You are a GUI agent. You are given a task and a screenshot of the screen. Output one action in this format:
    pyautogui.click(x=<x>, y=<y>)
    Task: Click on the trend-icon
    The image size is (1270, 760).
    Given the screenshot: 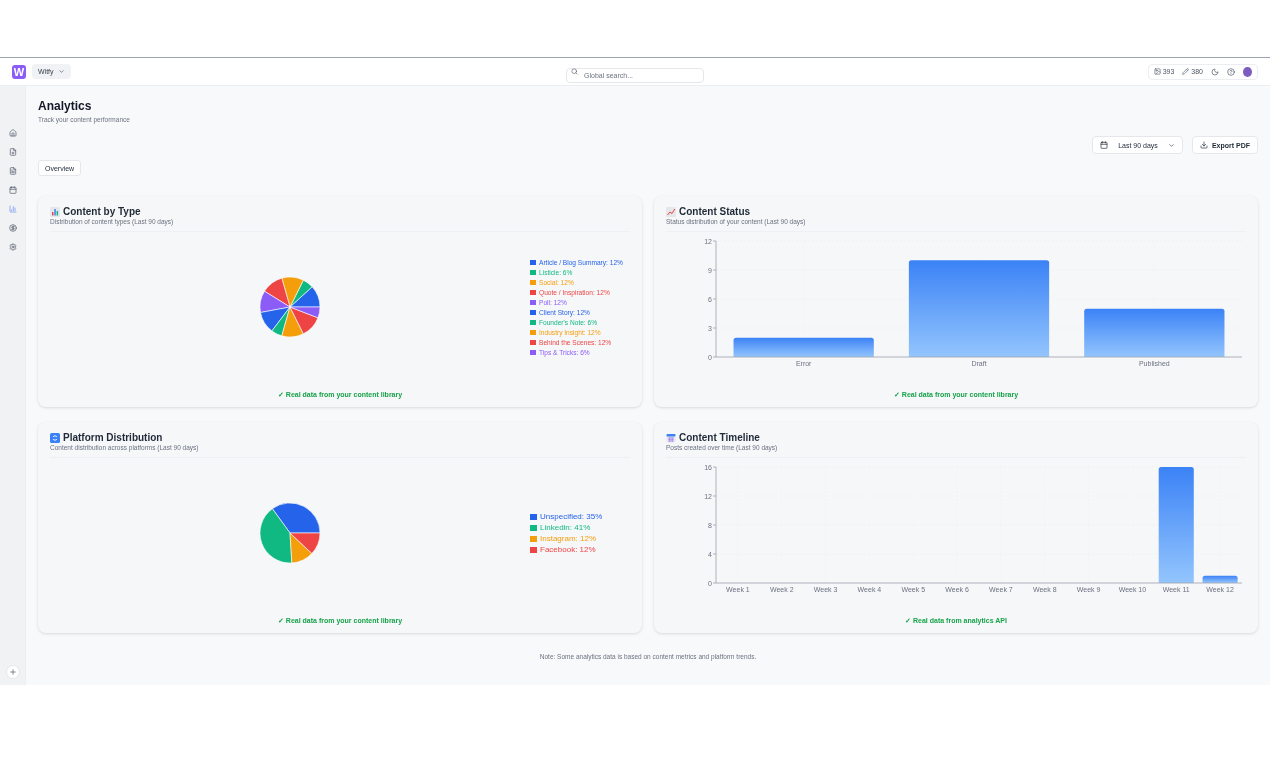 What is the action you would take?
    pyautogui.click(x=671, y=211)
    